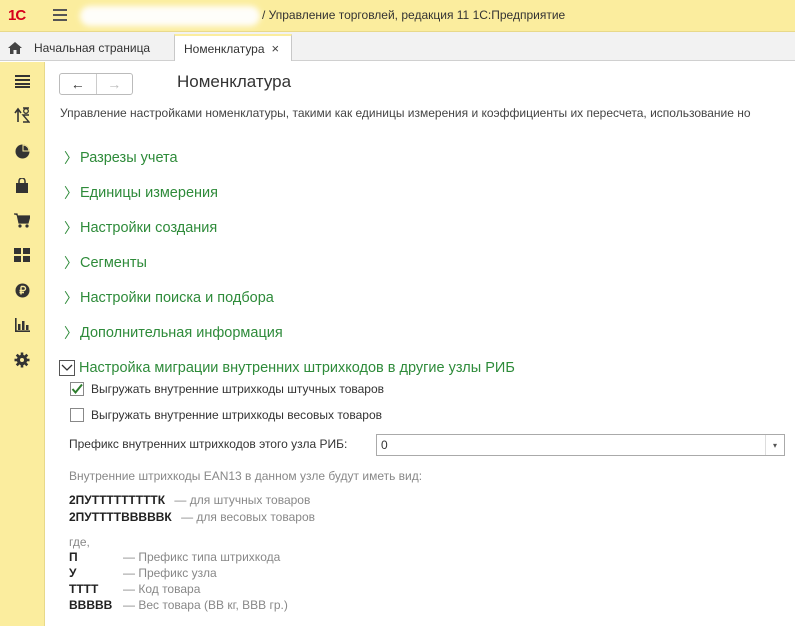 Image resolution: width=795 pixels, height=626 pixels. I want to click on legend-row: ТТТТ — Код товара, so click(134, 589).